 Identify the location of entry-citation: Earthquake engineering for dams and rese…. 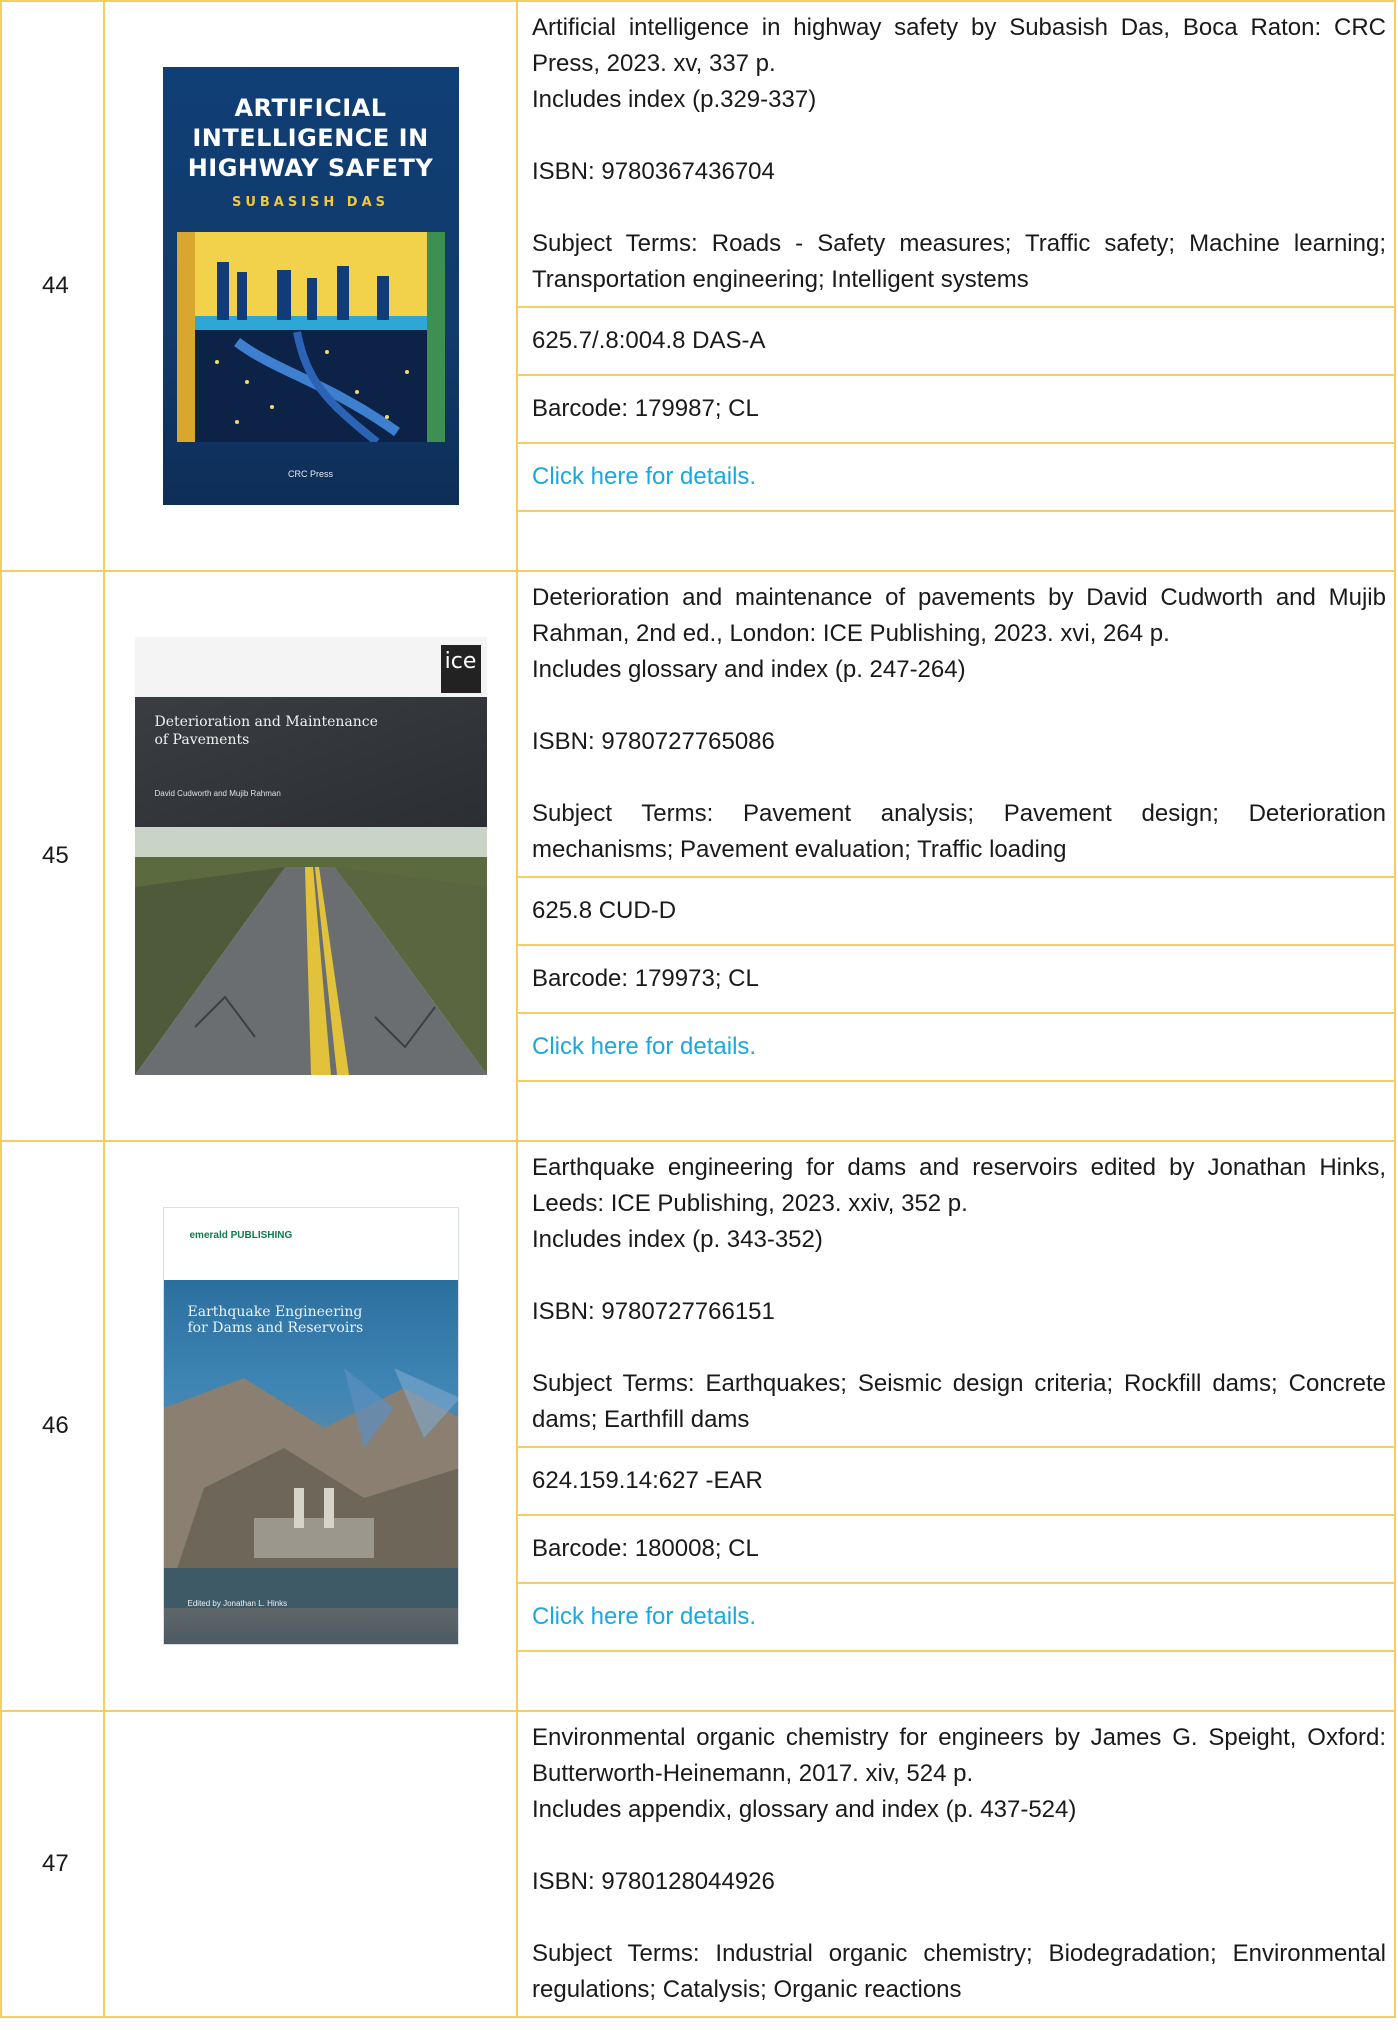
(959, 1185).